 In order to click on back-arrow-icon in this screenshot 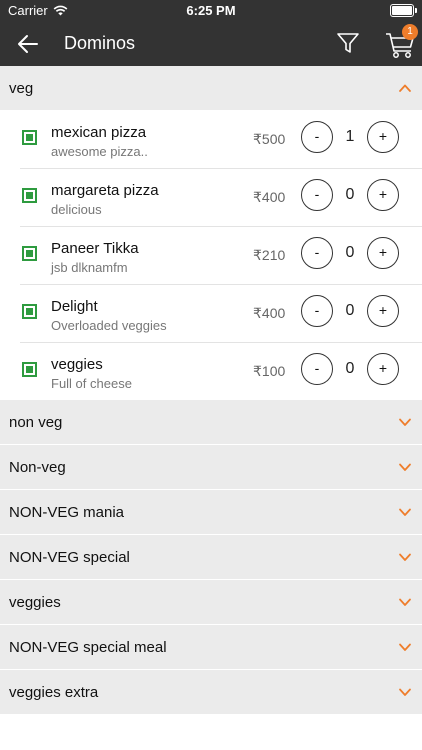, I will do `click(28, 44)`.